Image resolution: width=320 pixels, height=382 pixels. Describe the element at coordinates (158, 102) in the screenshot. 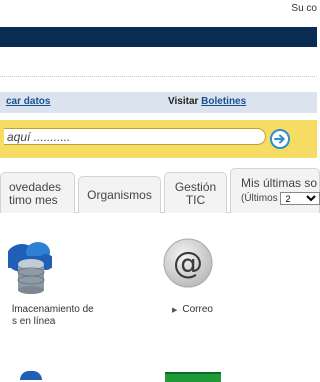

I see `link-bar: car datos Visitar Boletines` at that location.